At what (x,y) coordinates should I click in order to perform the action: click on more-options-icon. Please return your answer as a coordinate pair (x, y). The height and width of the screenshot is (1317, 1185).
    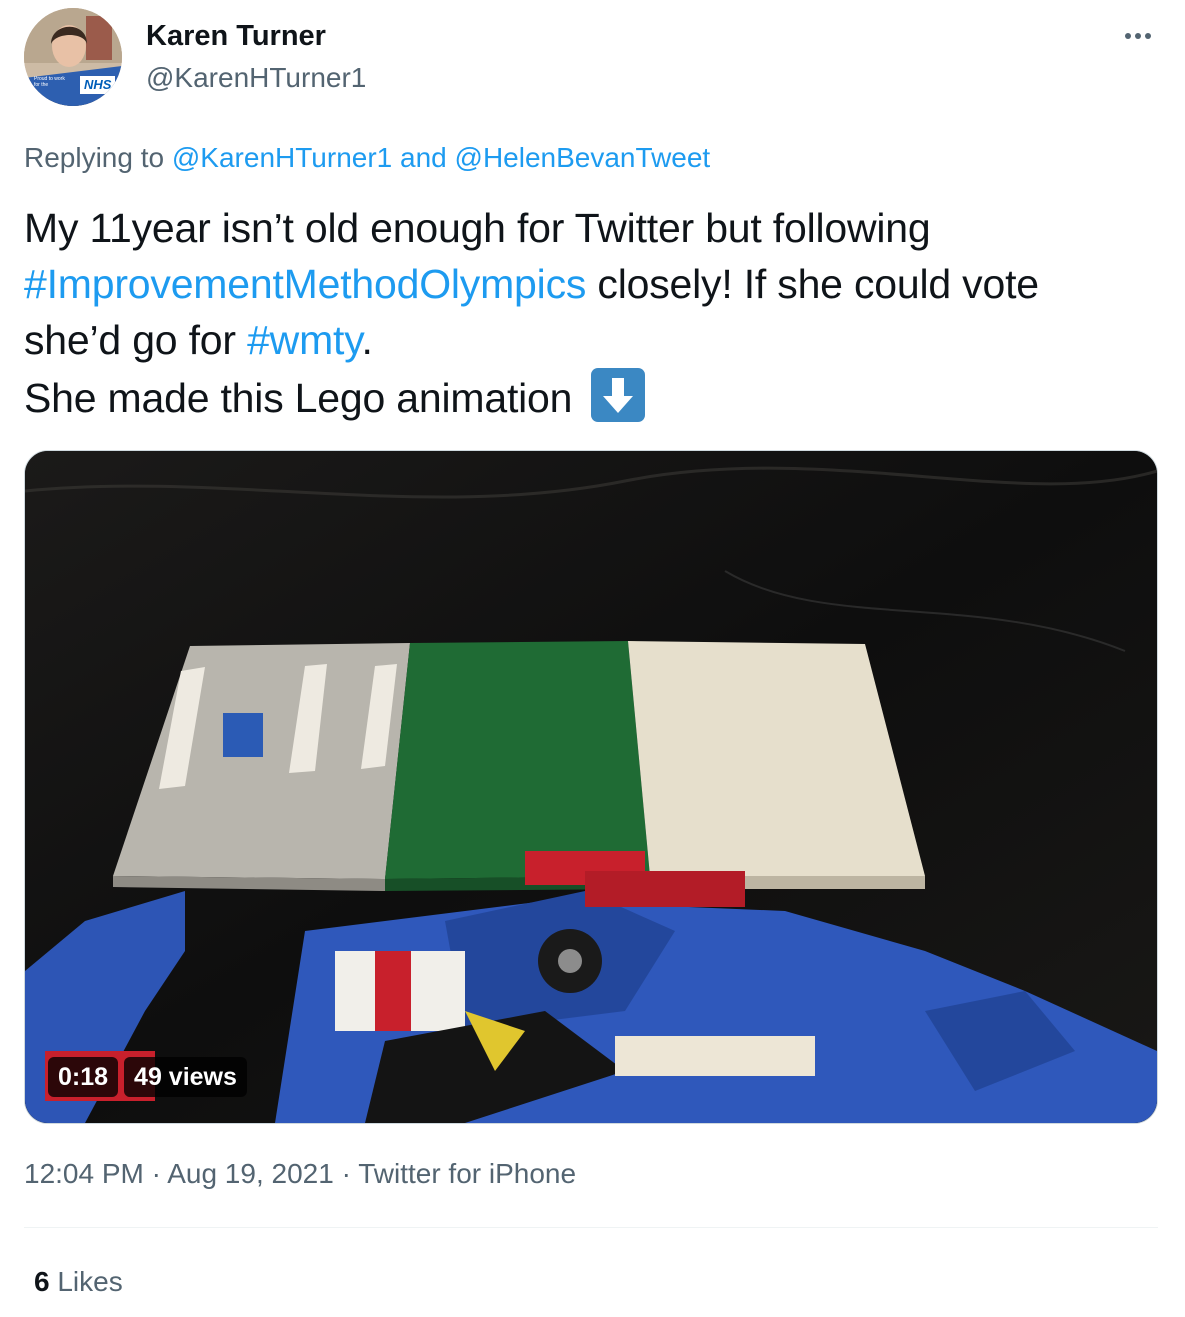
    Looking at the image, I should click on (1138, 36).